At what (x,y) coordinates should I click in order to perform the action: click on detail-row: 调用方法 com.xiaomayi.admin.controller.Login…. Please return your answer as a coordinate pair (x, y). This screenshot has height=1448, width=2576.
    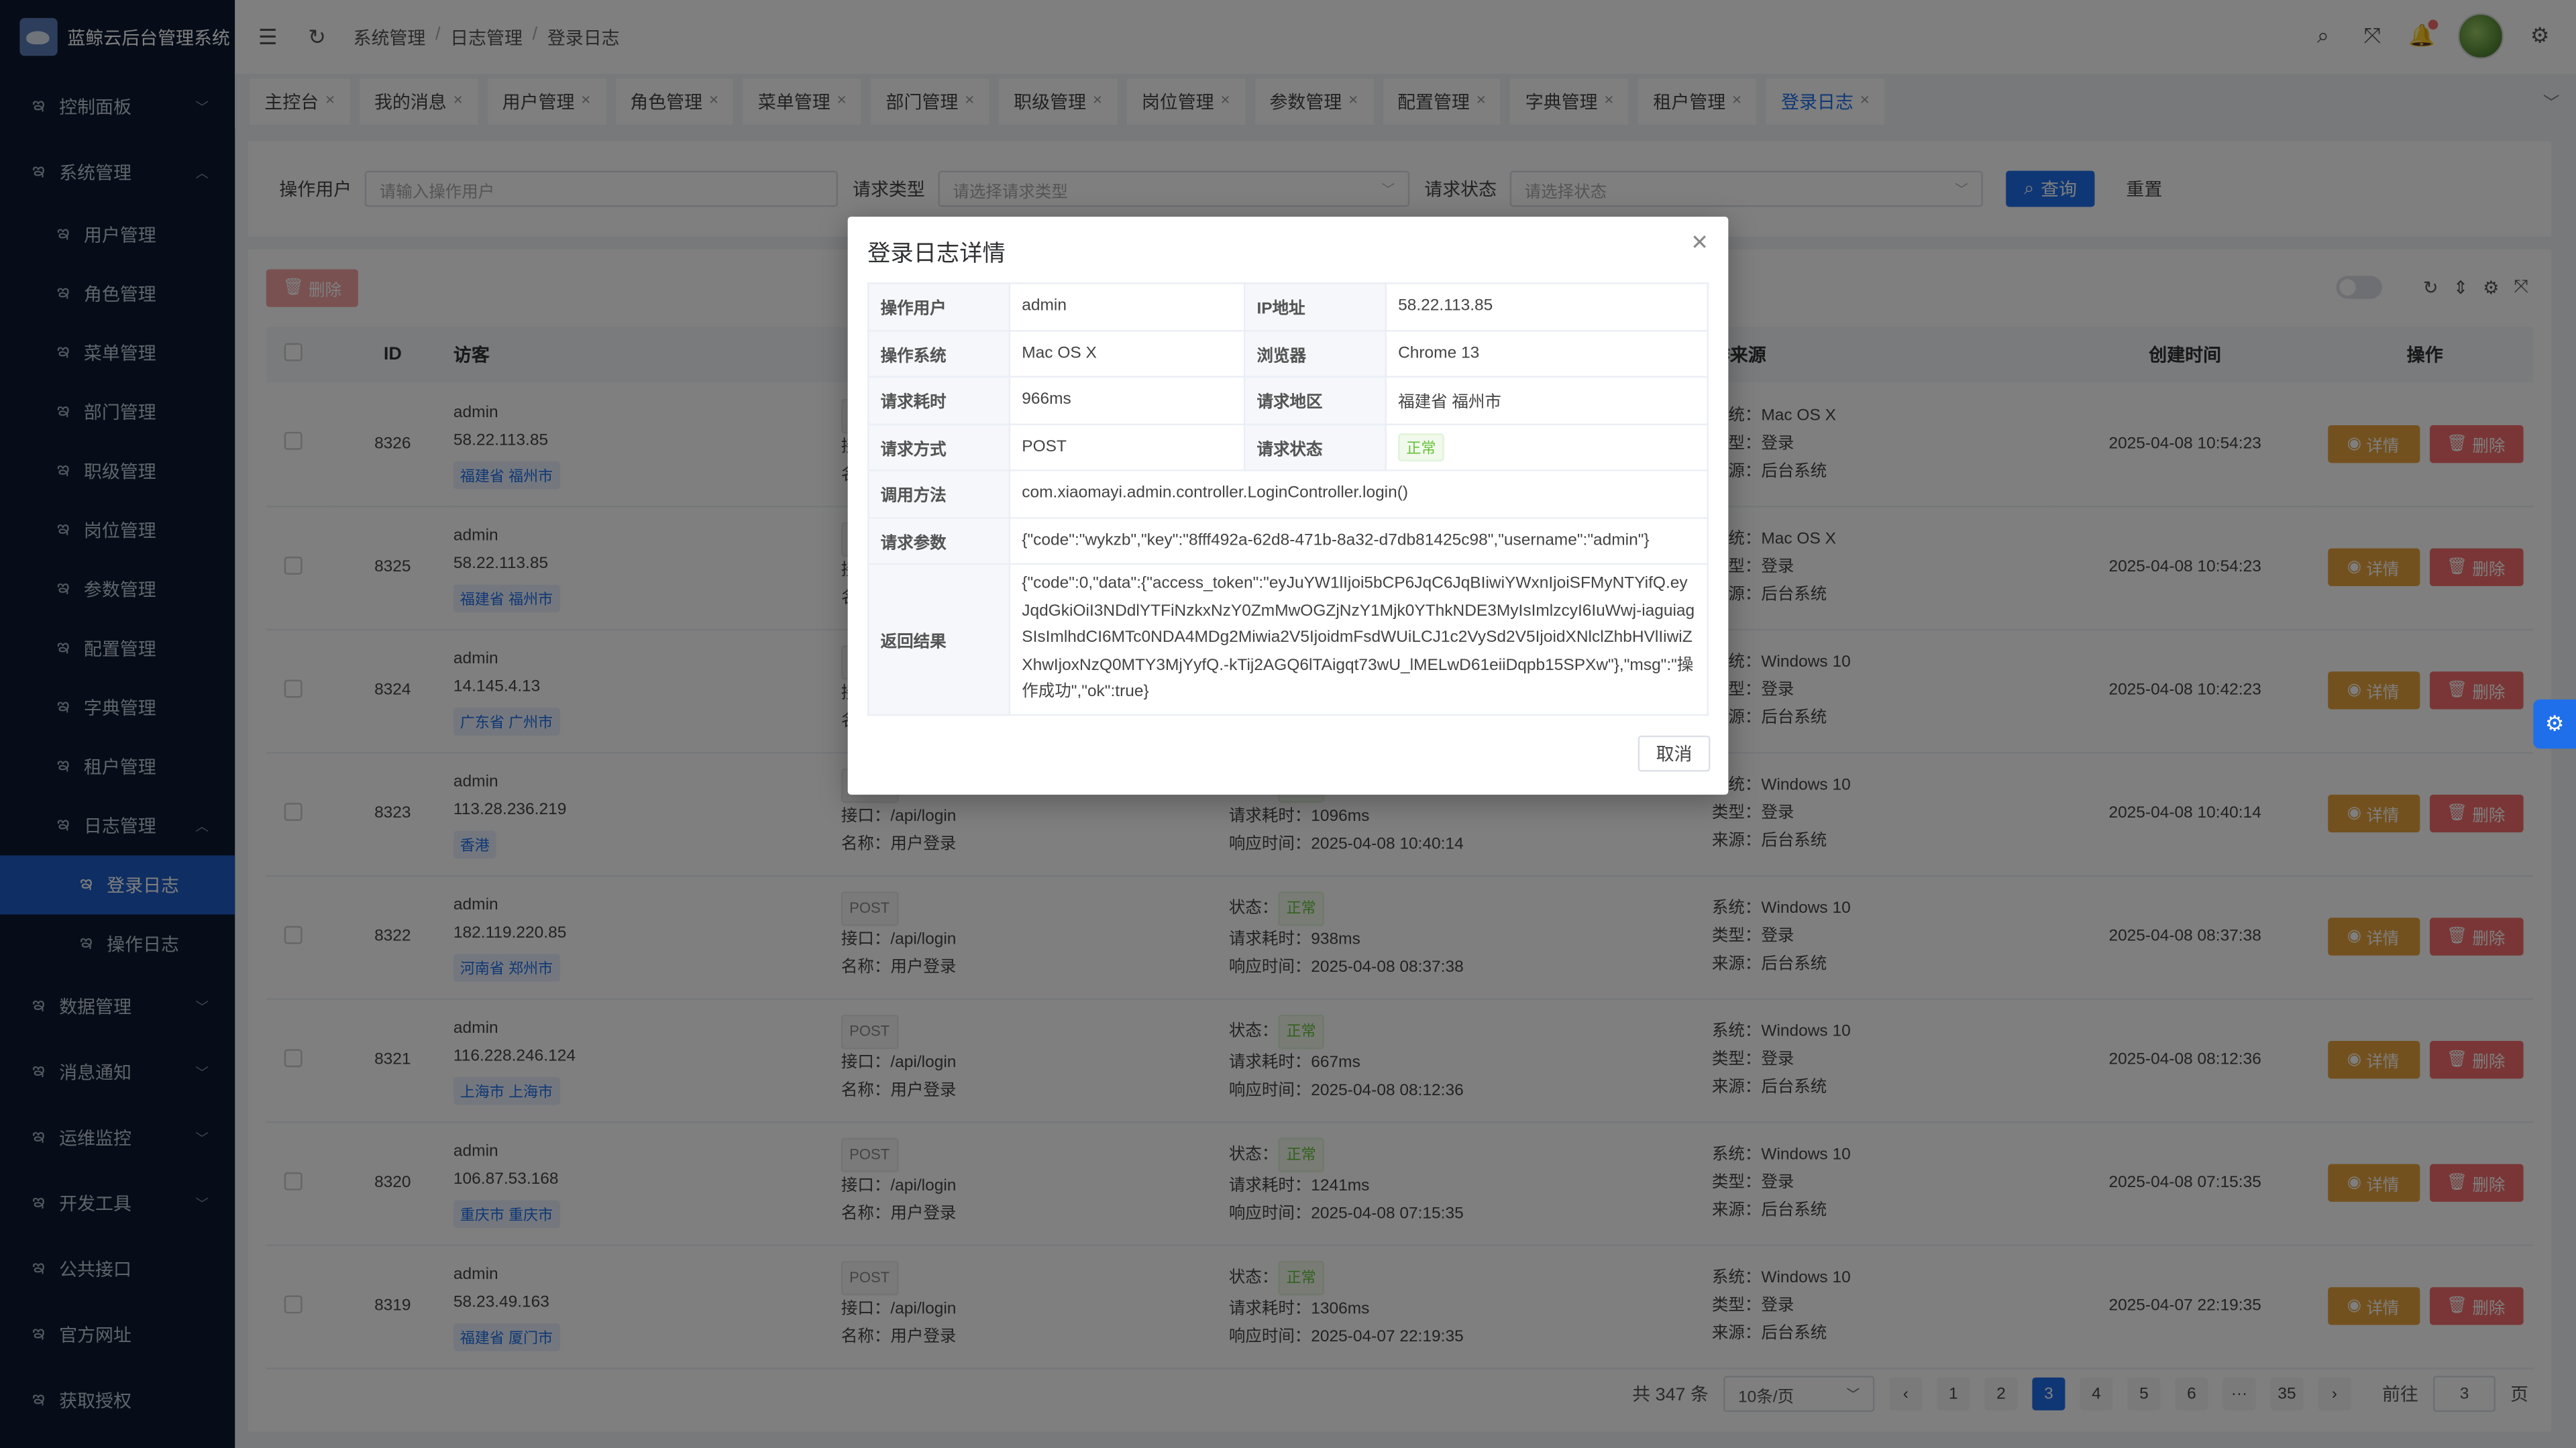
    Looking at the image, I should click on (1288, 493).